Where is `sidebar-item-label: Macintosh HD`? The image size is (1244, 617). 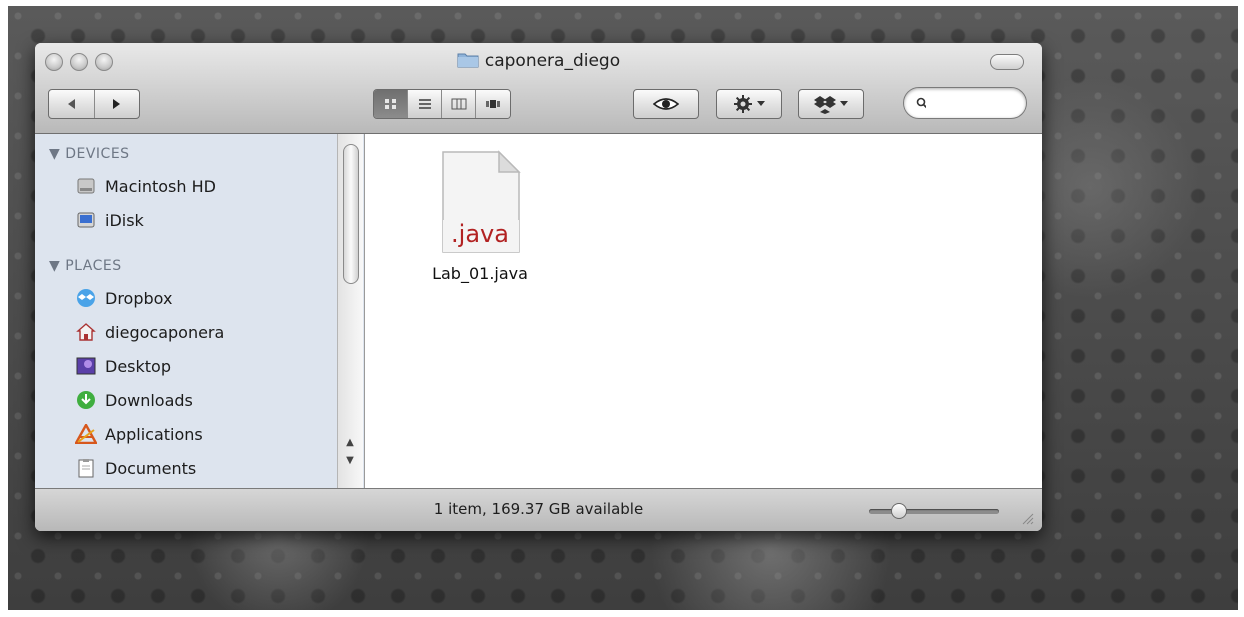
sidebar-item-label: Macintosh HD is located at coordinates (160, 186).